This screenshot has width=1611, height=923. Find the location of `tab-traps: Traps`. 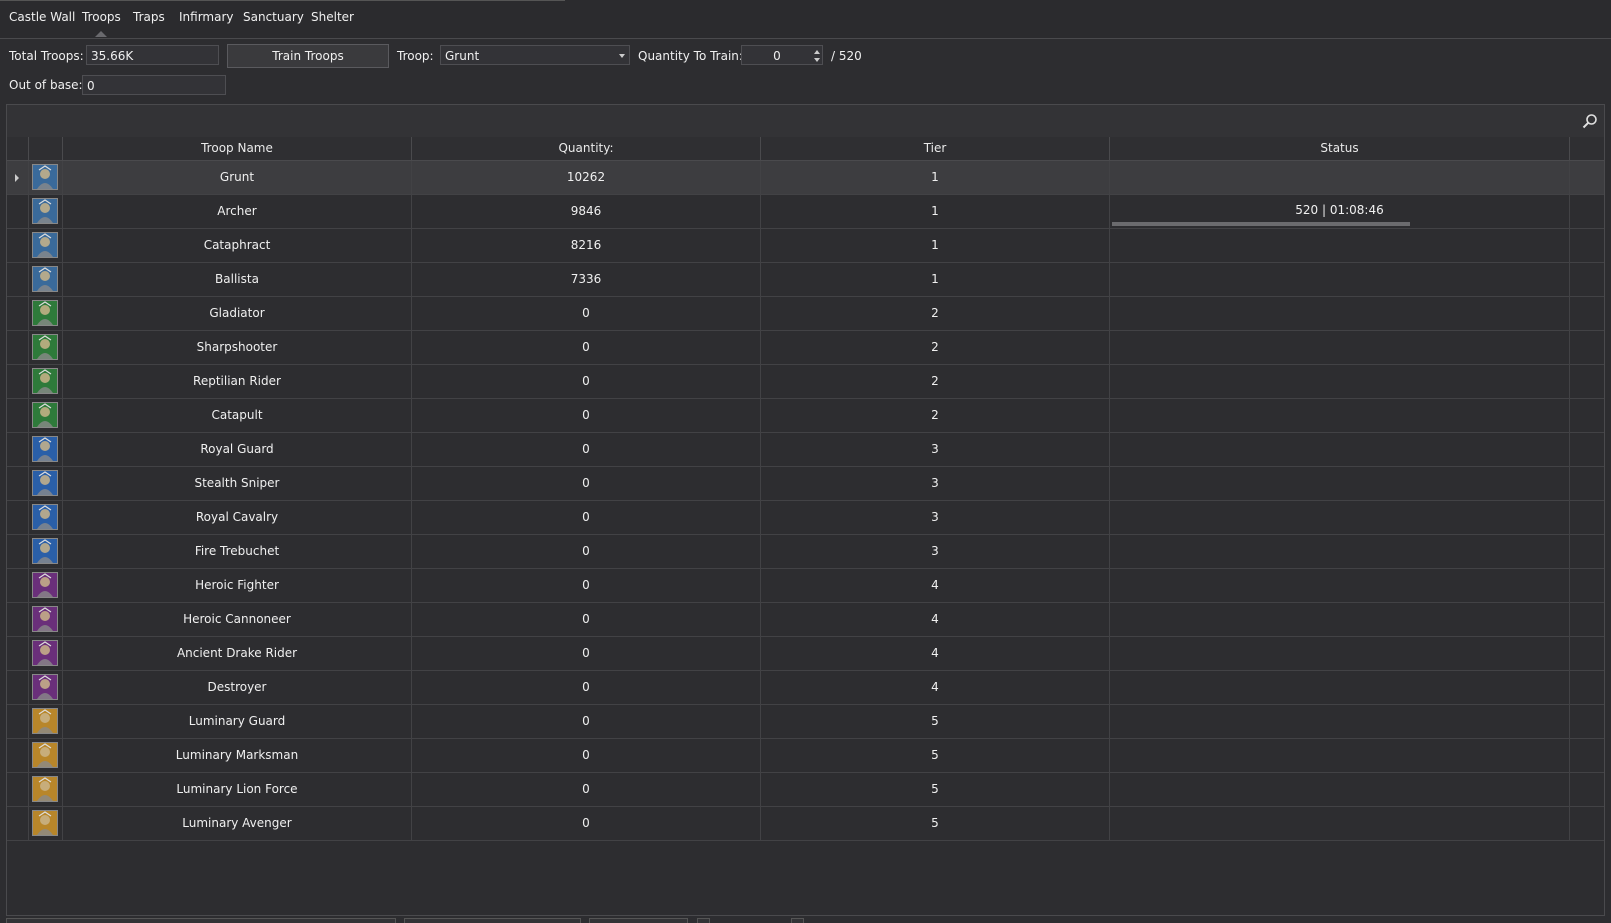

tab-traps: Traps is located at coordinates (149, 20).